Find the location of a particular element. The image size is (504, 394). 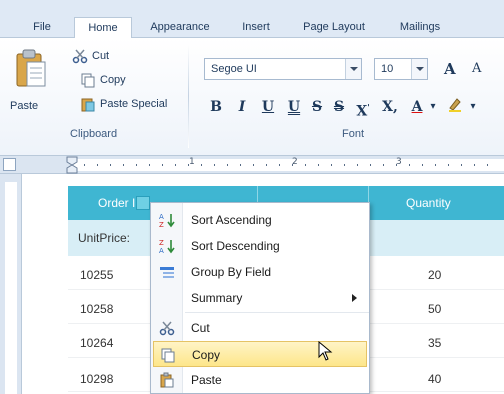

font-size-dropdown-arrow is located at coordinates (419, 69).